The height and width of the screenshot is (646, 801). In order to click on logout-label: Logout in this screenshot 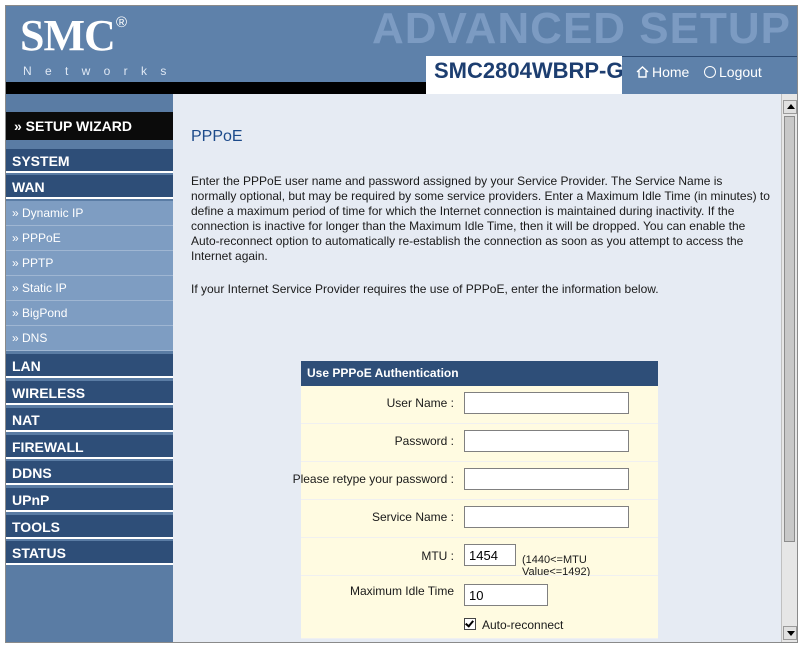, I will do `click(740, 72)`.